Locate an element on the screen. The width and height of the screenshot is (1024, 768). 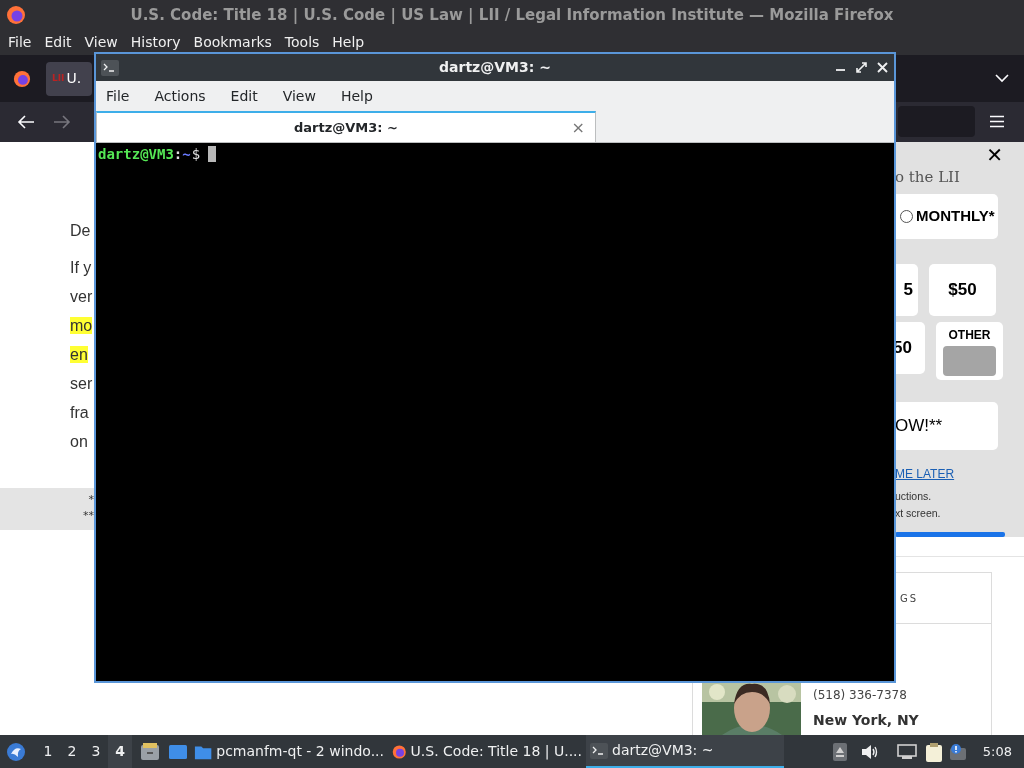
desktop-icon is located at coordinates (178, 751).